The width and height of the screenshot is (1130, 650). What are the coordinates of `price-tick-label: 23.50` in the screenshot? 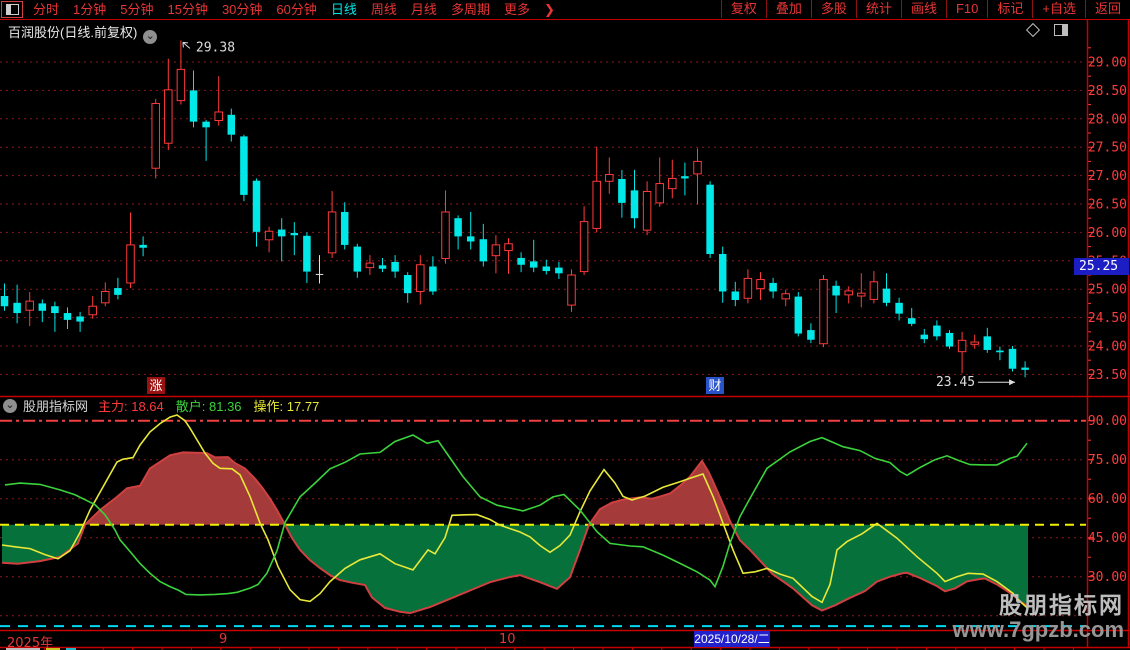 It's located at (1107, 375).